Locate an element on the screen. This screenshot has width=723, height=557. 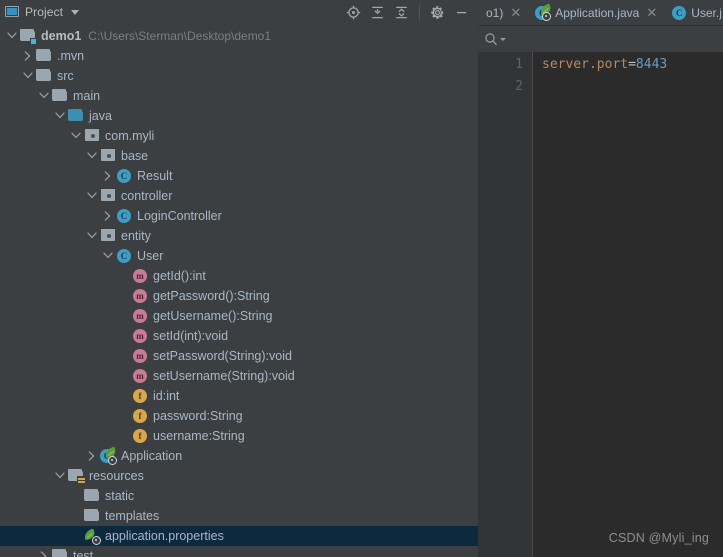
code-line: server.port=8443 is located at coordinates (632, 65).